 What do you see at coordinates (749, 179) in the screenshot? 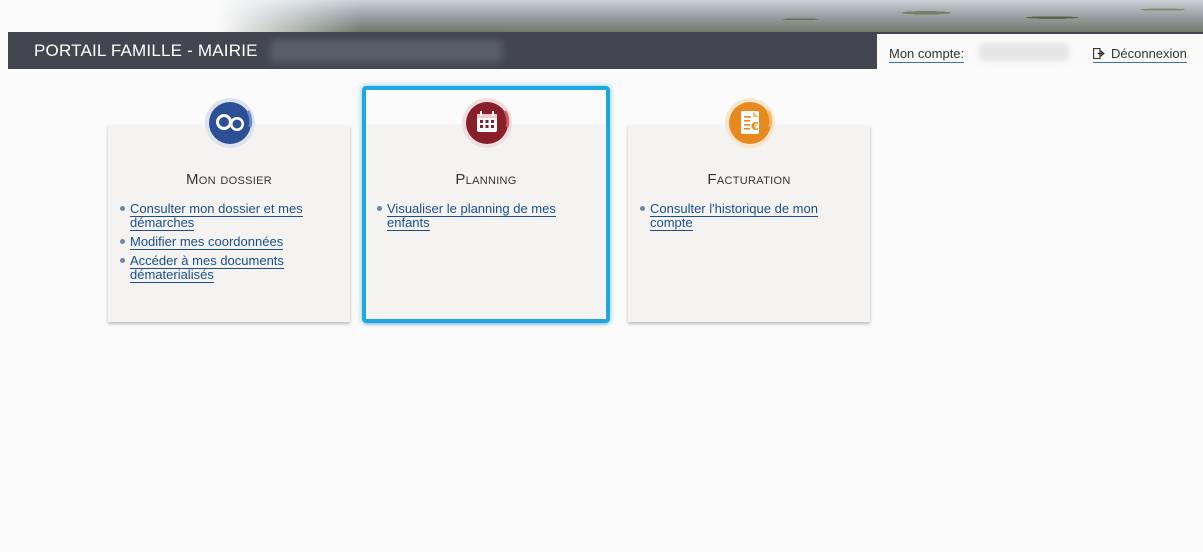
I see `card-title: Facturation` at bounding box center [749, 179].